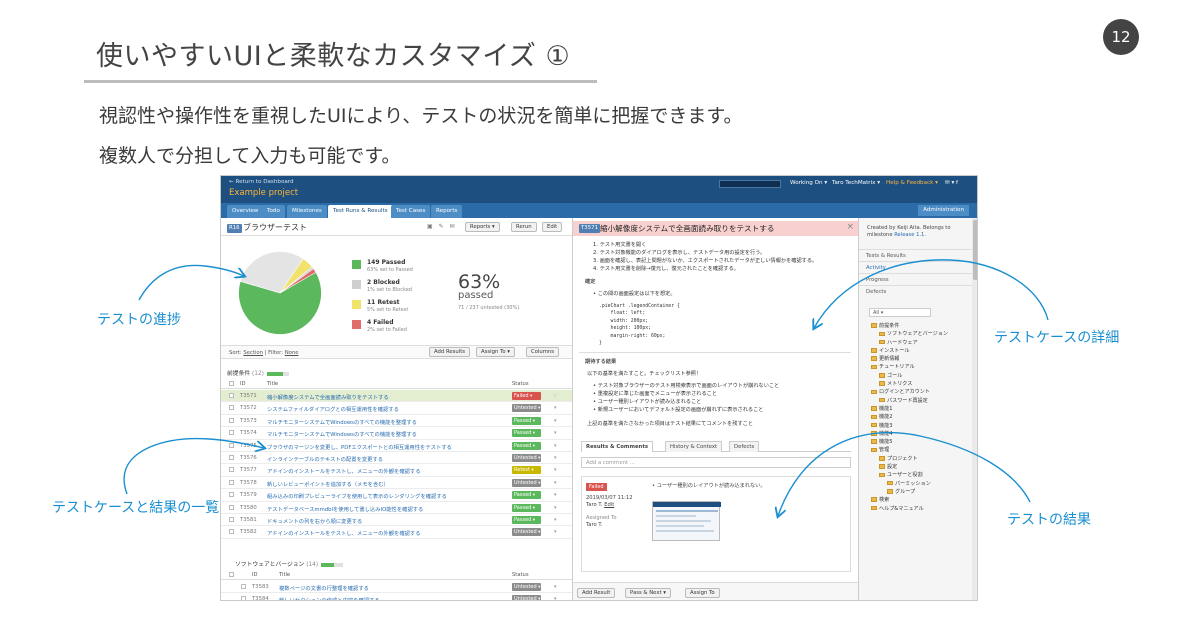 This screenshot has height=630, width=1200. Describe the element at coordinates (918, 401) in the screenshot. I see `tree-item: パスワード再設定` at that location.